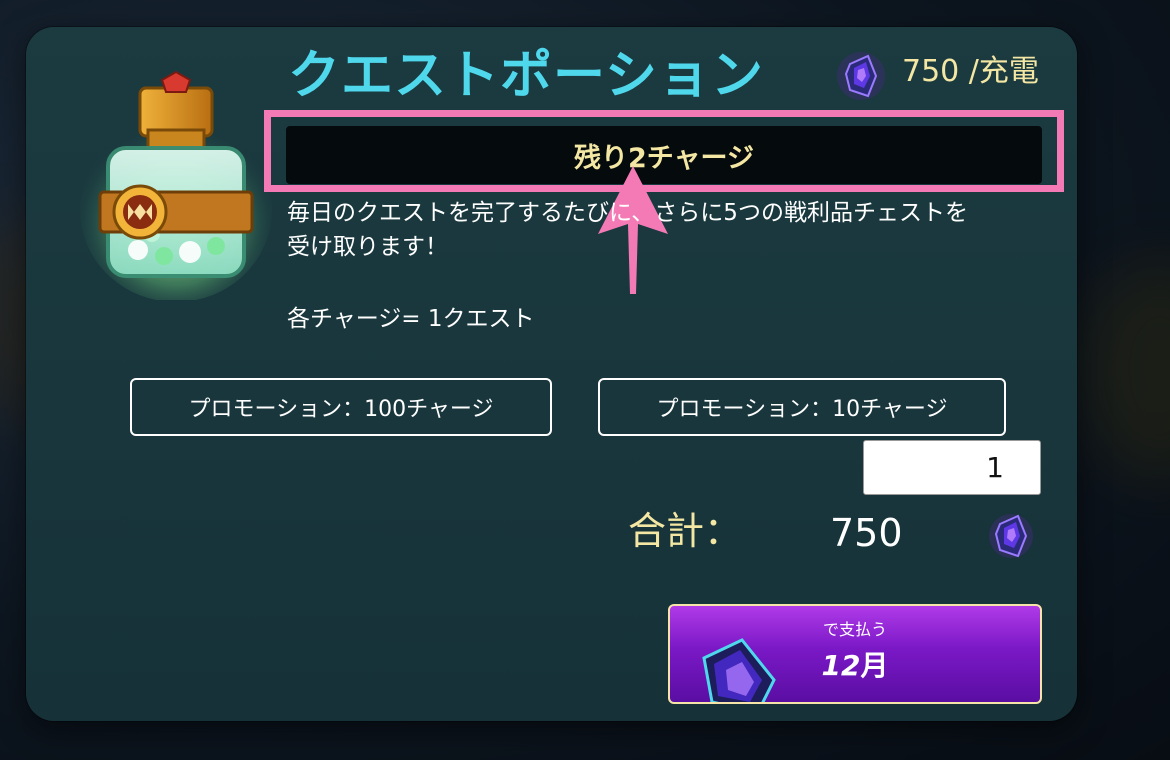  I want to click on item-title: クエストポーション, so click(526, 76).